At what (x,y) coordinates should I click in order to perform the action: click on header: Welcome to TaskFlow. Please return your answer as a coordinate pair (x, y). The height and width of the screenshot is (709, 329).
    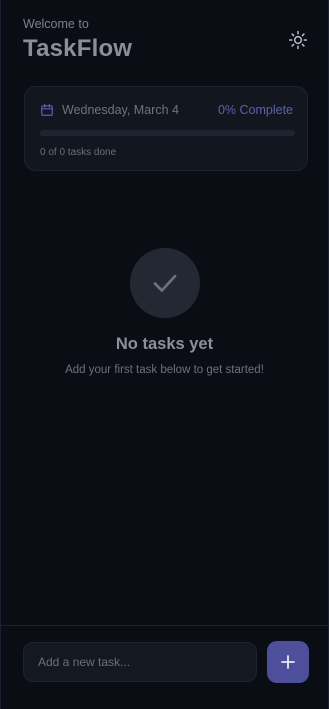
    Looking at the image, I should click on (166, 42).